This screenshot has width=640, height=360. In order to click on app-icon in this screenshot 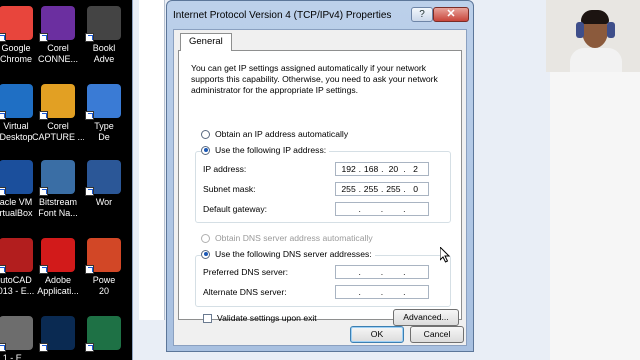, I will do `click(16, 334)`.